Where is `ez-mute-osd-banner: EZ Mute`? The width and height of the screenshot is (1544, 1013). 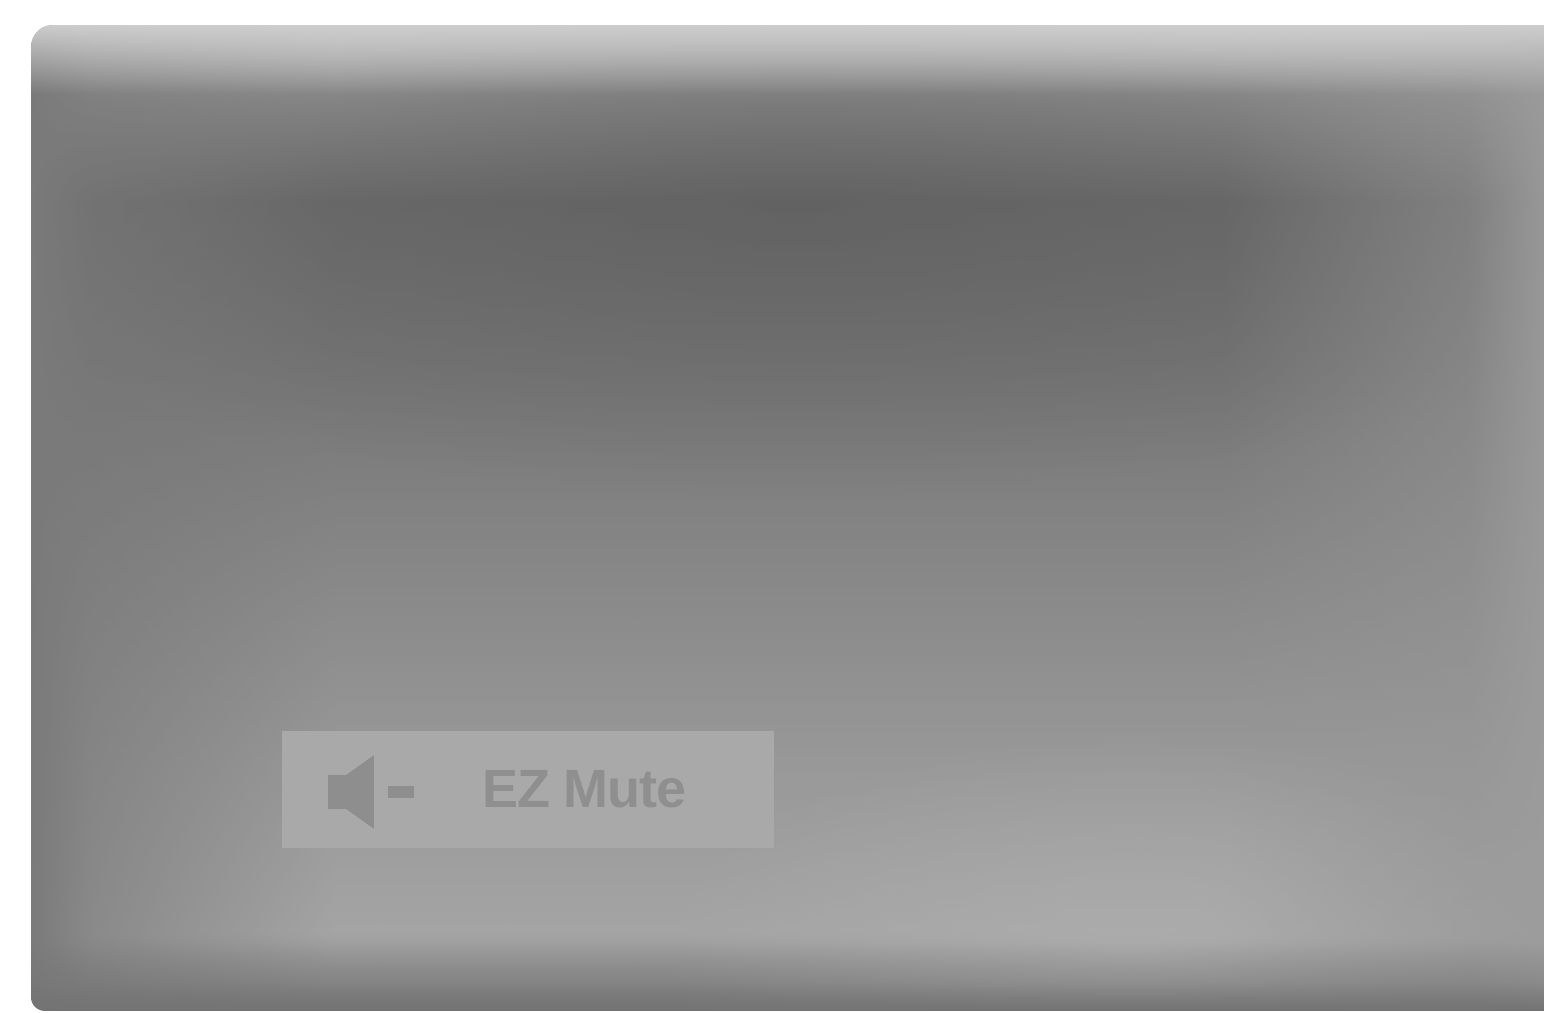
ez-mute-osd-banner: EZ Mute is located at coordinates (528, 789).